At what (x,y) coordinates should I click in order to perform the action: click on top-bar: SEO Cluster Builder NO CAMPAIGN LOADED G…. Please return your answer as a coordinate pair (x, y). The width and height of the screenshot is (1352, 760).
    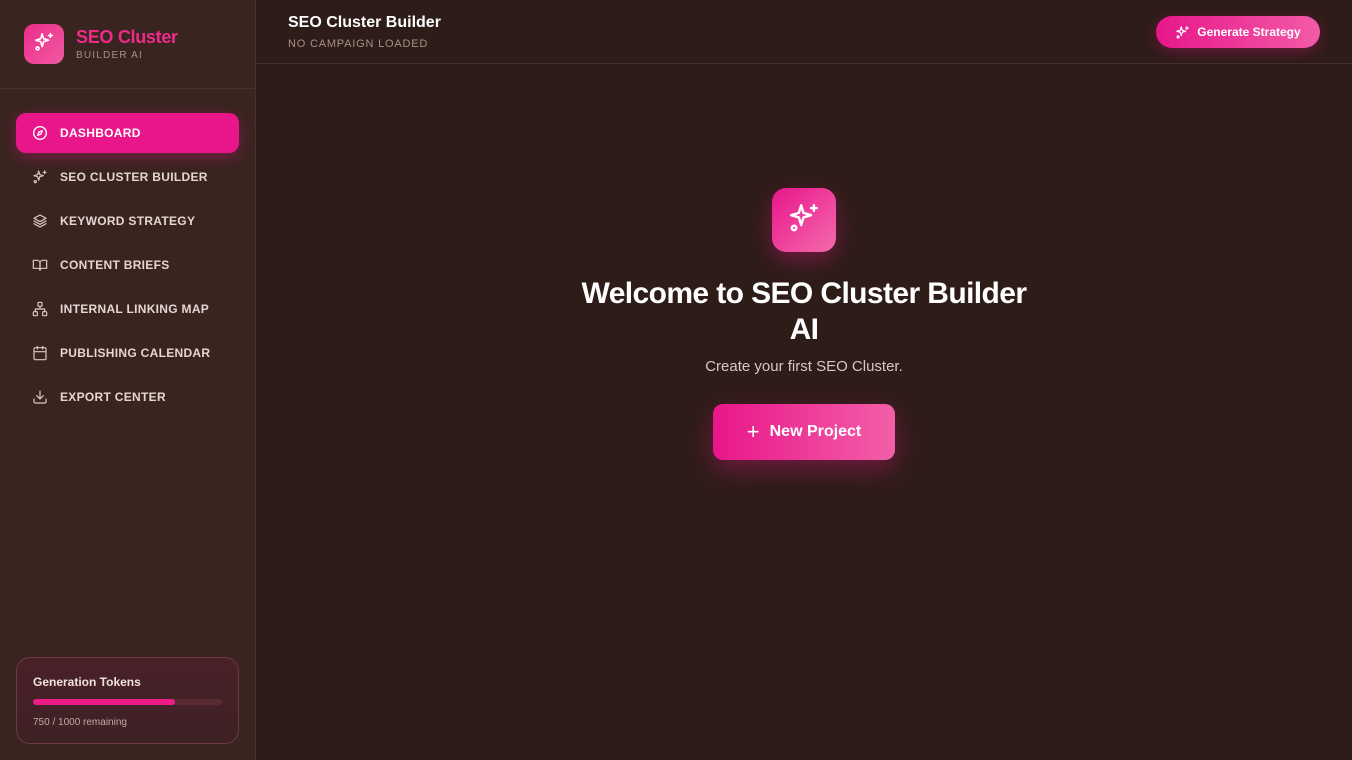
    Looking at the image, I should click on (804, 32).